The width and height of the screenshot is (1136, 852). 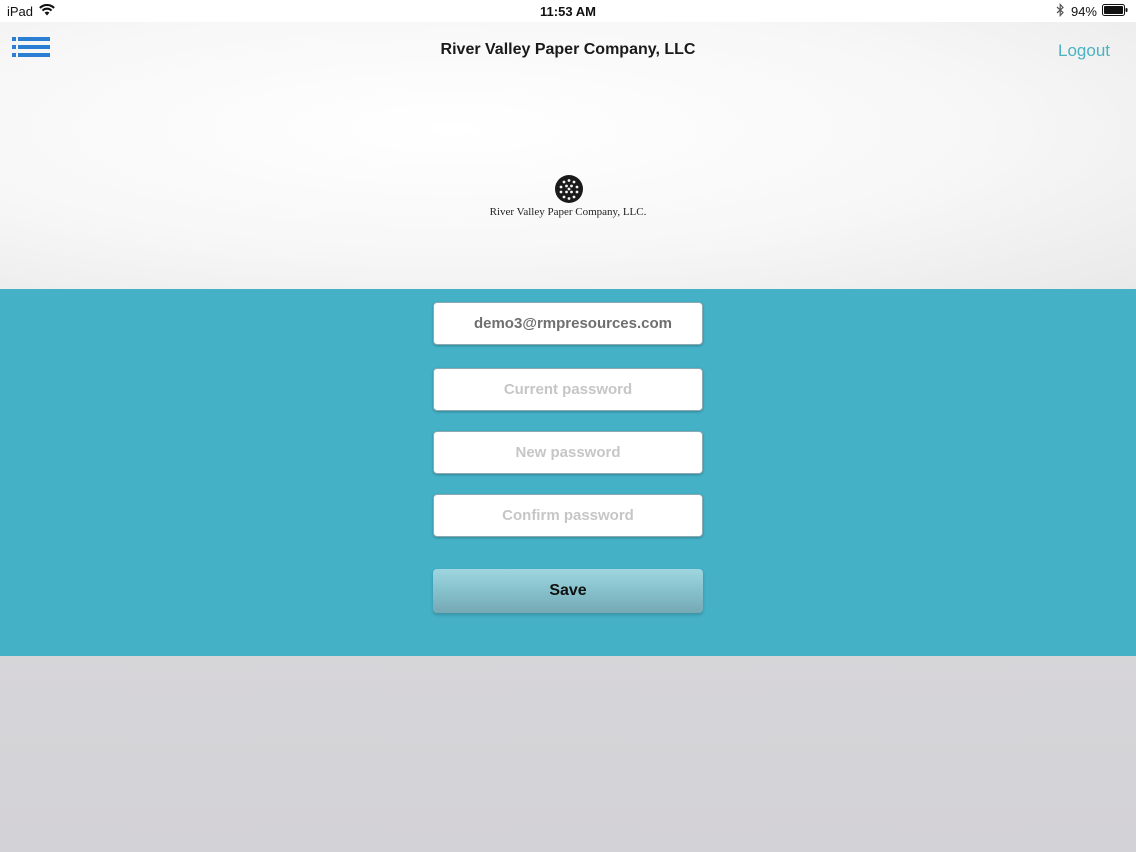 I want to click on status-right: 94%, so click(x=1092, y=11).